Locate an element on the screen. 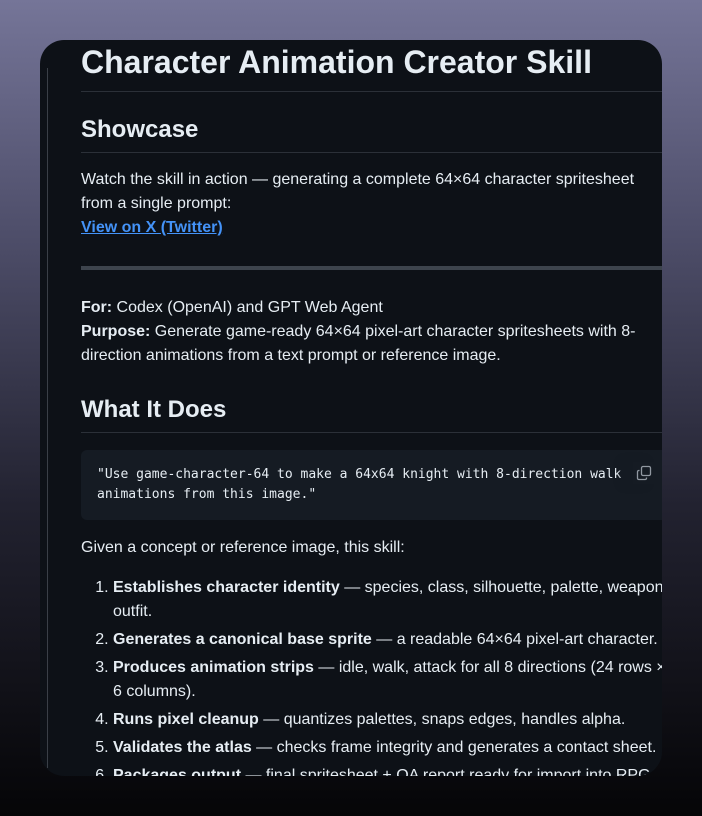  copy-icon is located at coordinates (644, 473).